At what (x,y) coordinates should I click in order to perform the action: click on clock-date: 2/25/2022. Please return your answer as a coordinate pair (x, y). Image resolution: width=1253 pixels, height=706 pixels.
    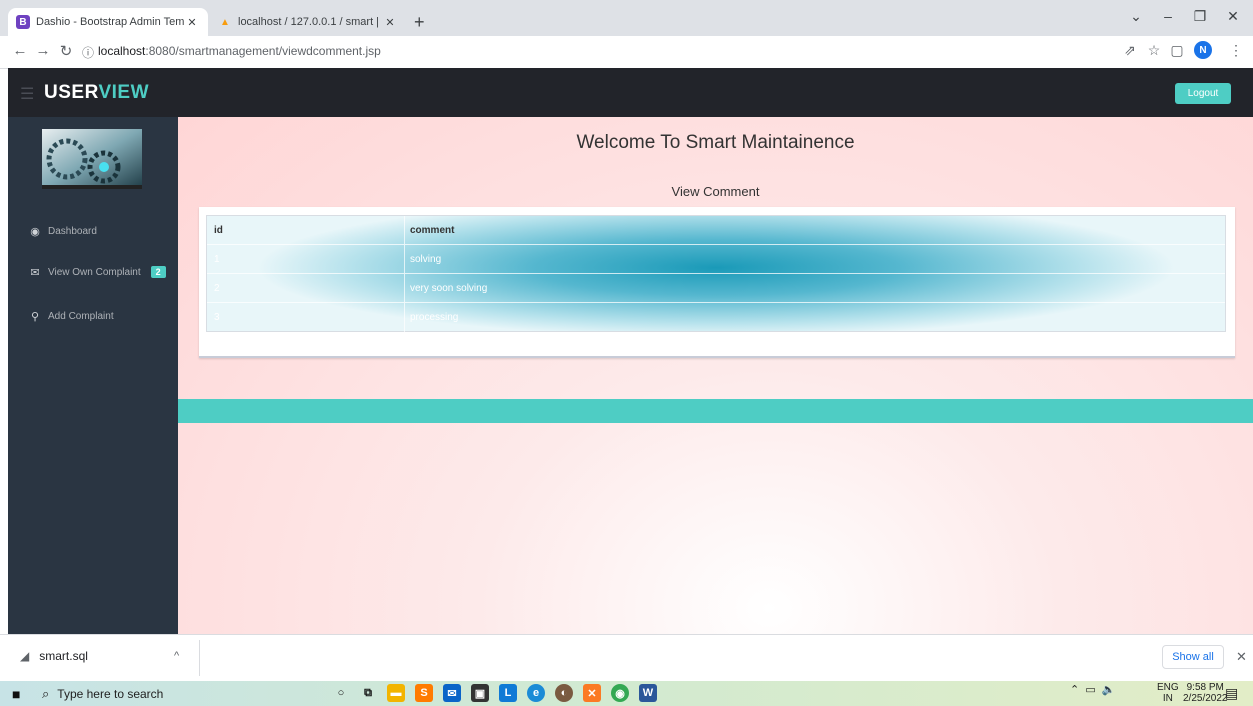
    Looking at the image, I should click on (1205, 698).